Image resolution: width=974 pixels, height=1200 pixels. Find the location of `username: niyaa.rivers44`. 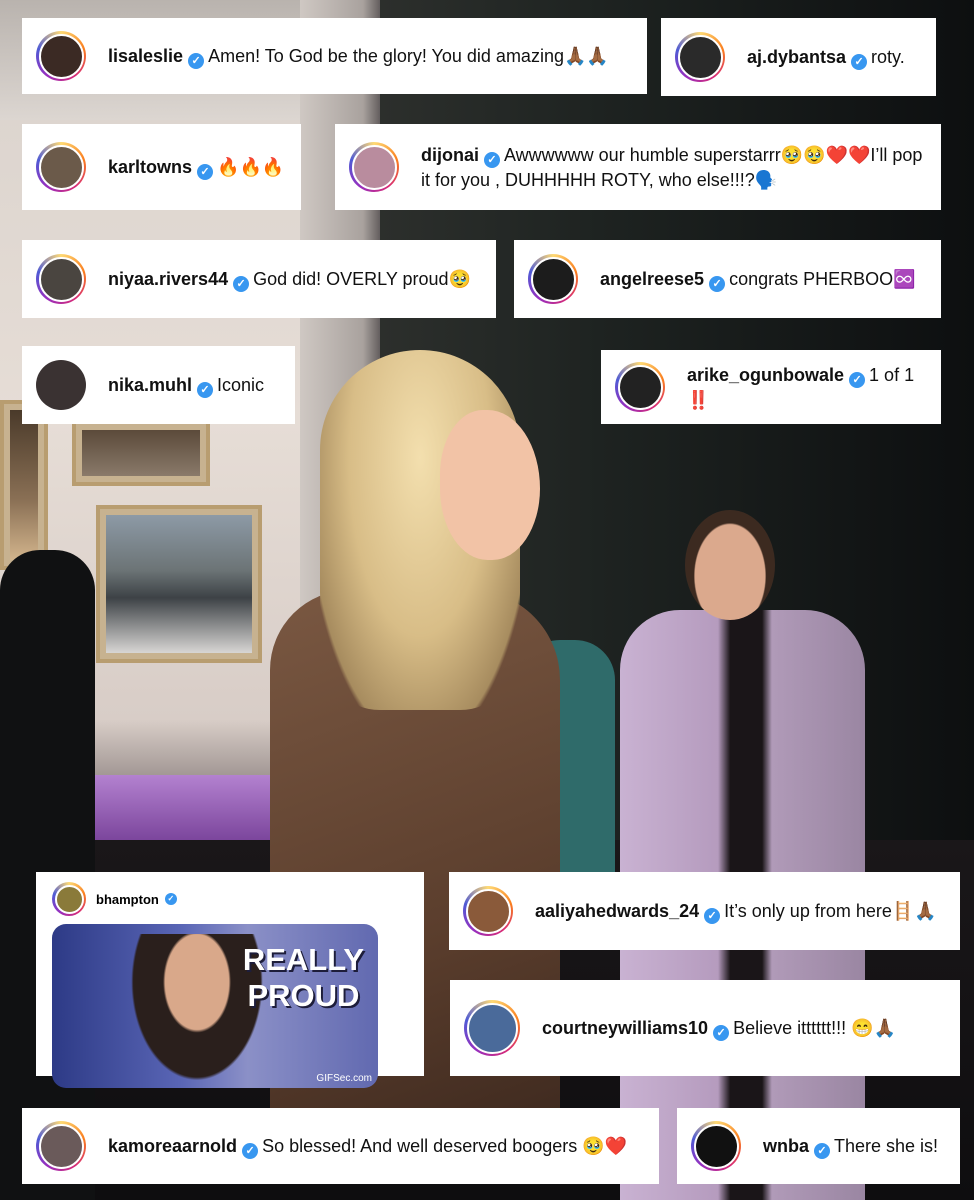

username: niyaa.rivers44 is located at coordinates (168, 279).